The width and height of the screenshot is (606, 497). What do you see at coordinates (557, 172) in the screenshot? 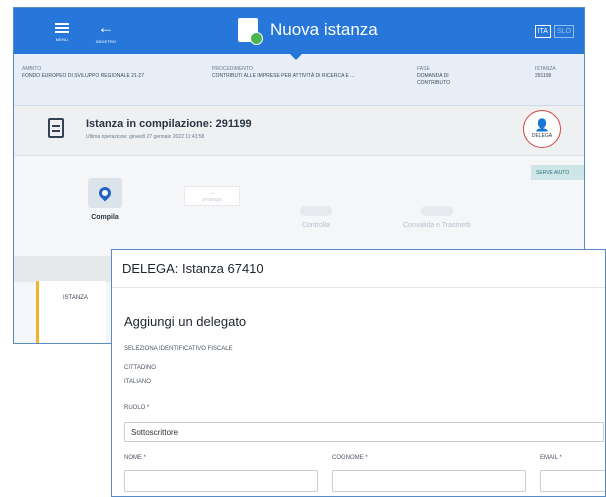
I see `help-button: SERVE AIUTO` at bounding box center [557, 172].